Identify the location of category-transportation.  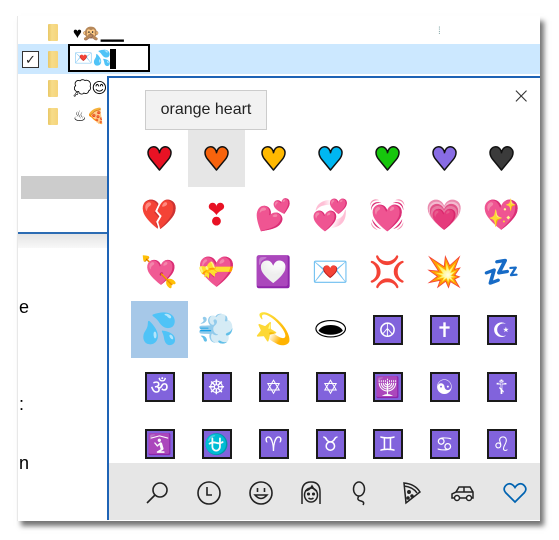
(463, 493).